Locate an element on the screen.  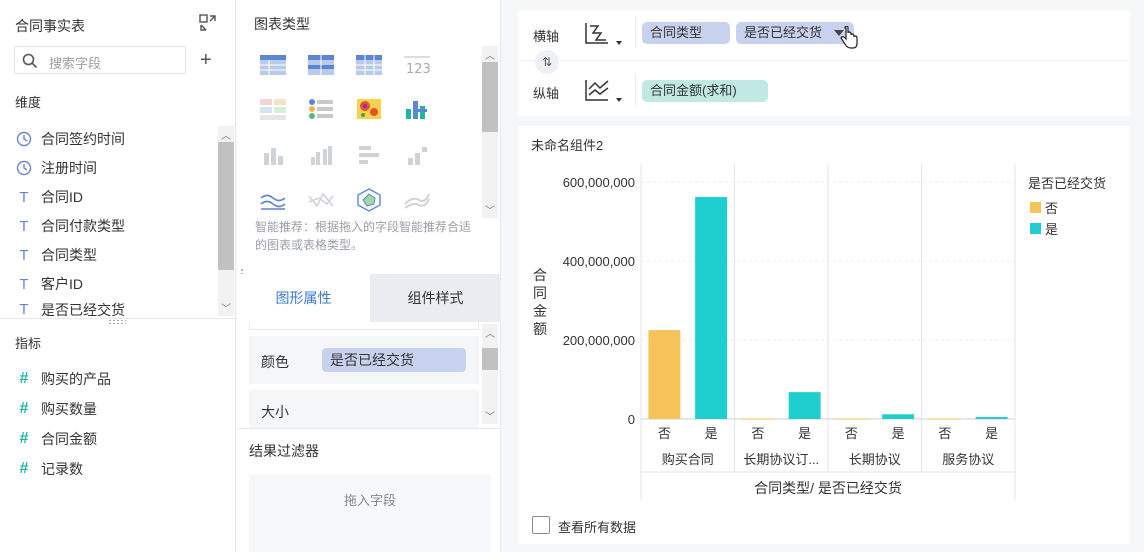
field-item: 合同签约时间 is located at coordinates (70, 139).